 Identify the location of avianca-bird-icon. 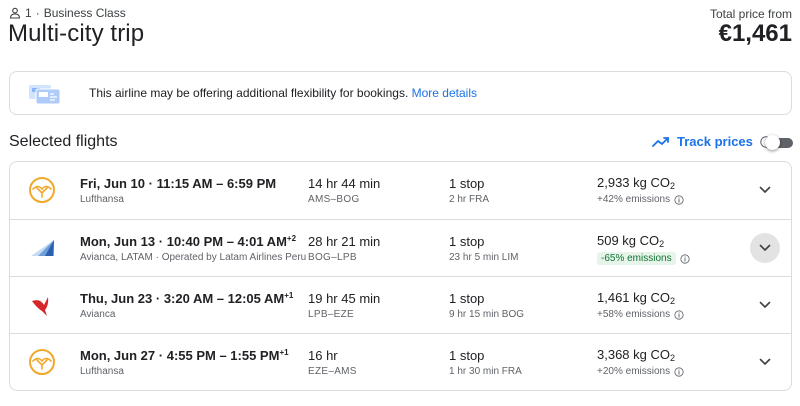
(40, 306).